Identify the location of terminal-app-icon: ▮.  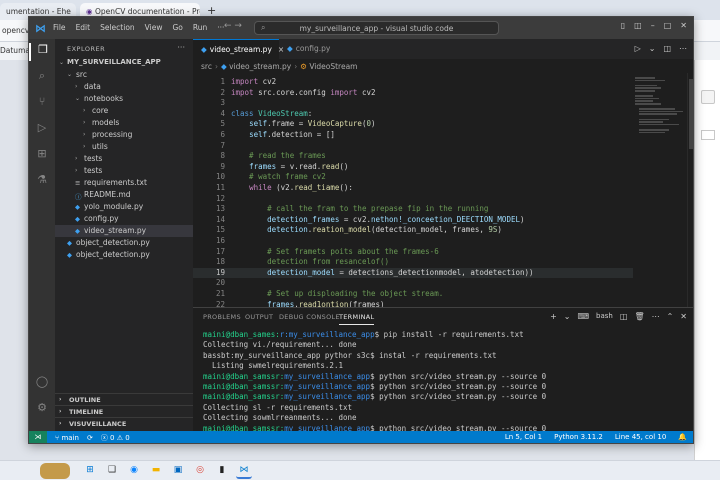
(222, 471).